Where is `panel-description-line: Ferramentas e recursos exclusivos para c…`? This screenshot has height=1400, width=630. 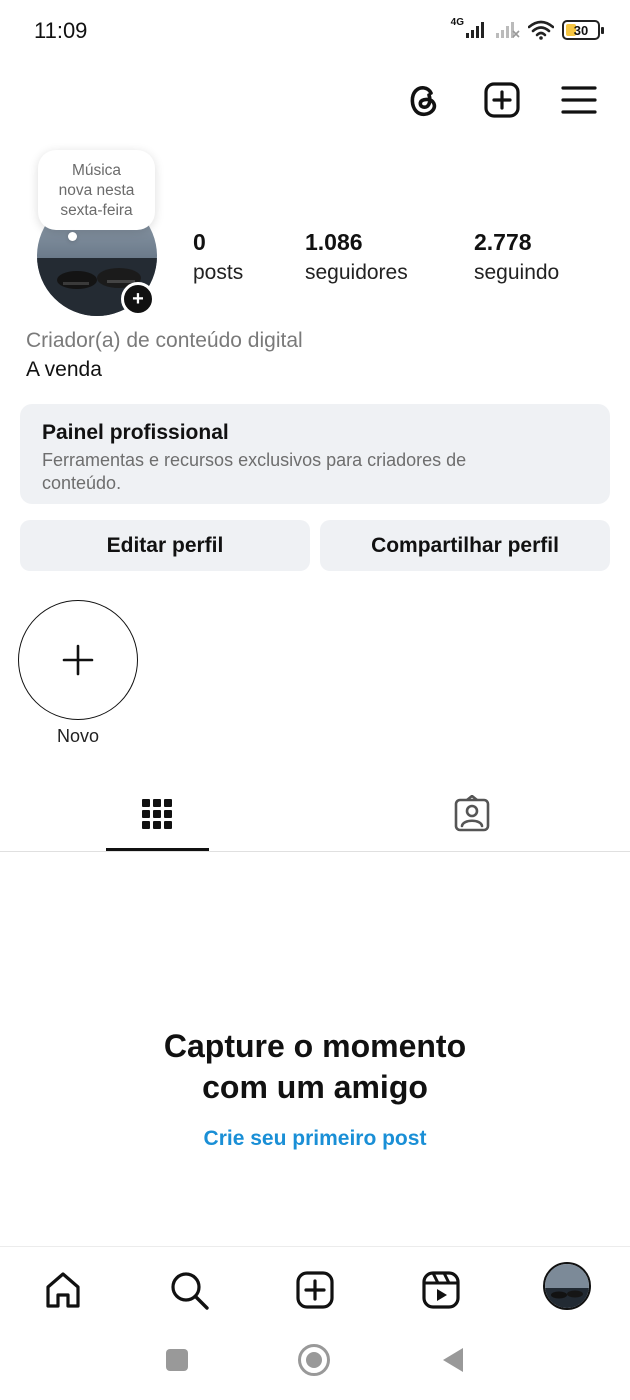
panel-description-line: Ferramentas e recursos exclusivos para c… is located at coordinates (254, 460).